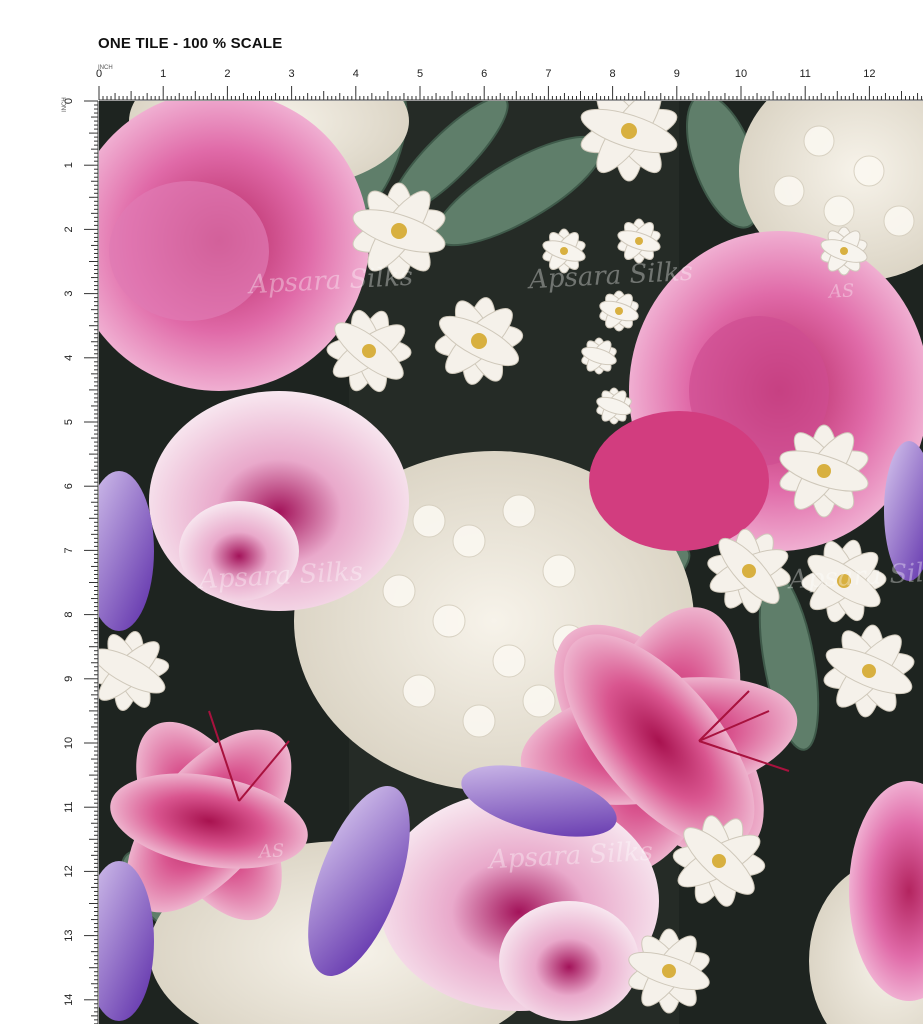 Image resolution: width=923 pixels, height=1029 pixels. I want to click on top-ruler-label: 11, so click(804, 74).